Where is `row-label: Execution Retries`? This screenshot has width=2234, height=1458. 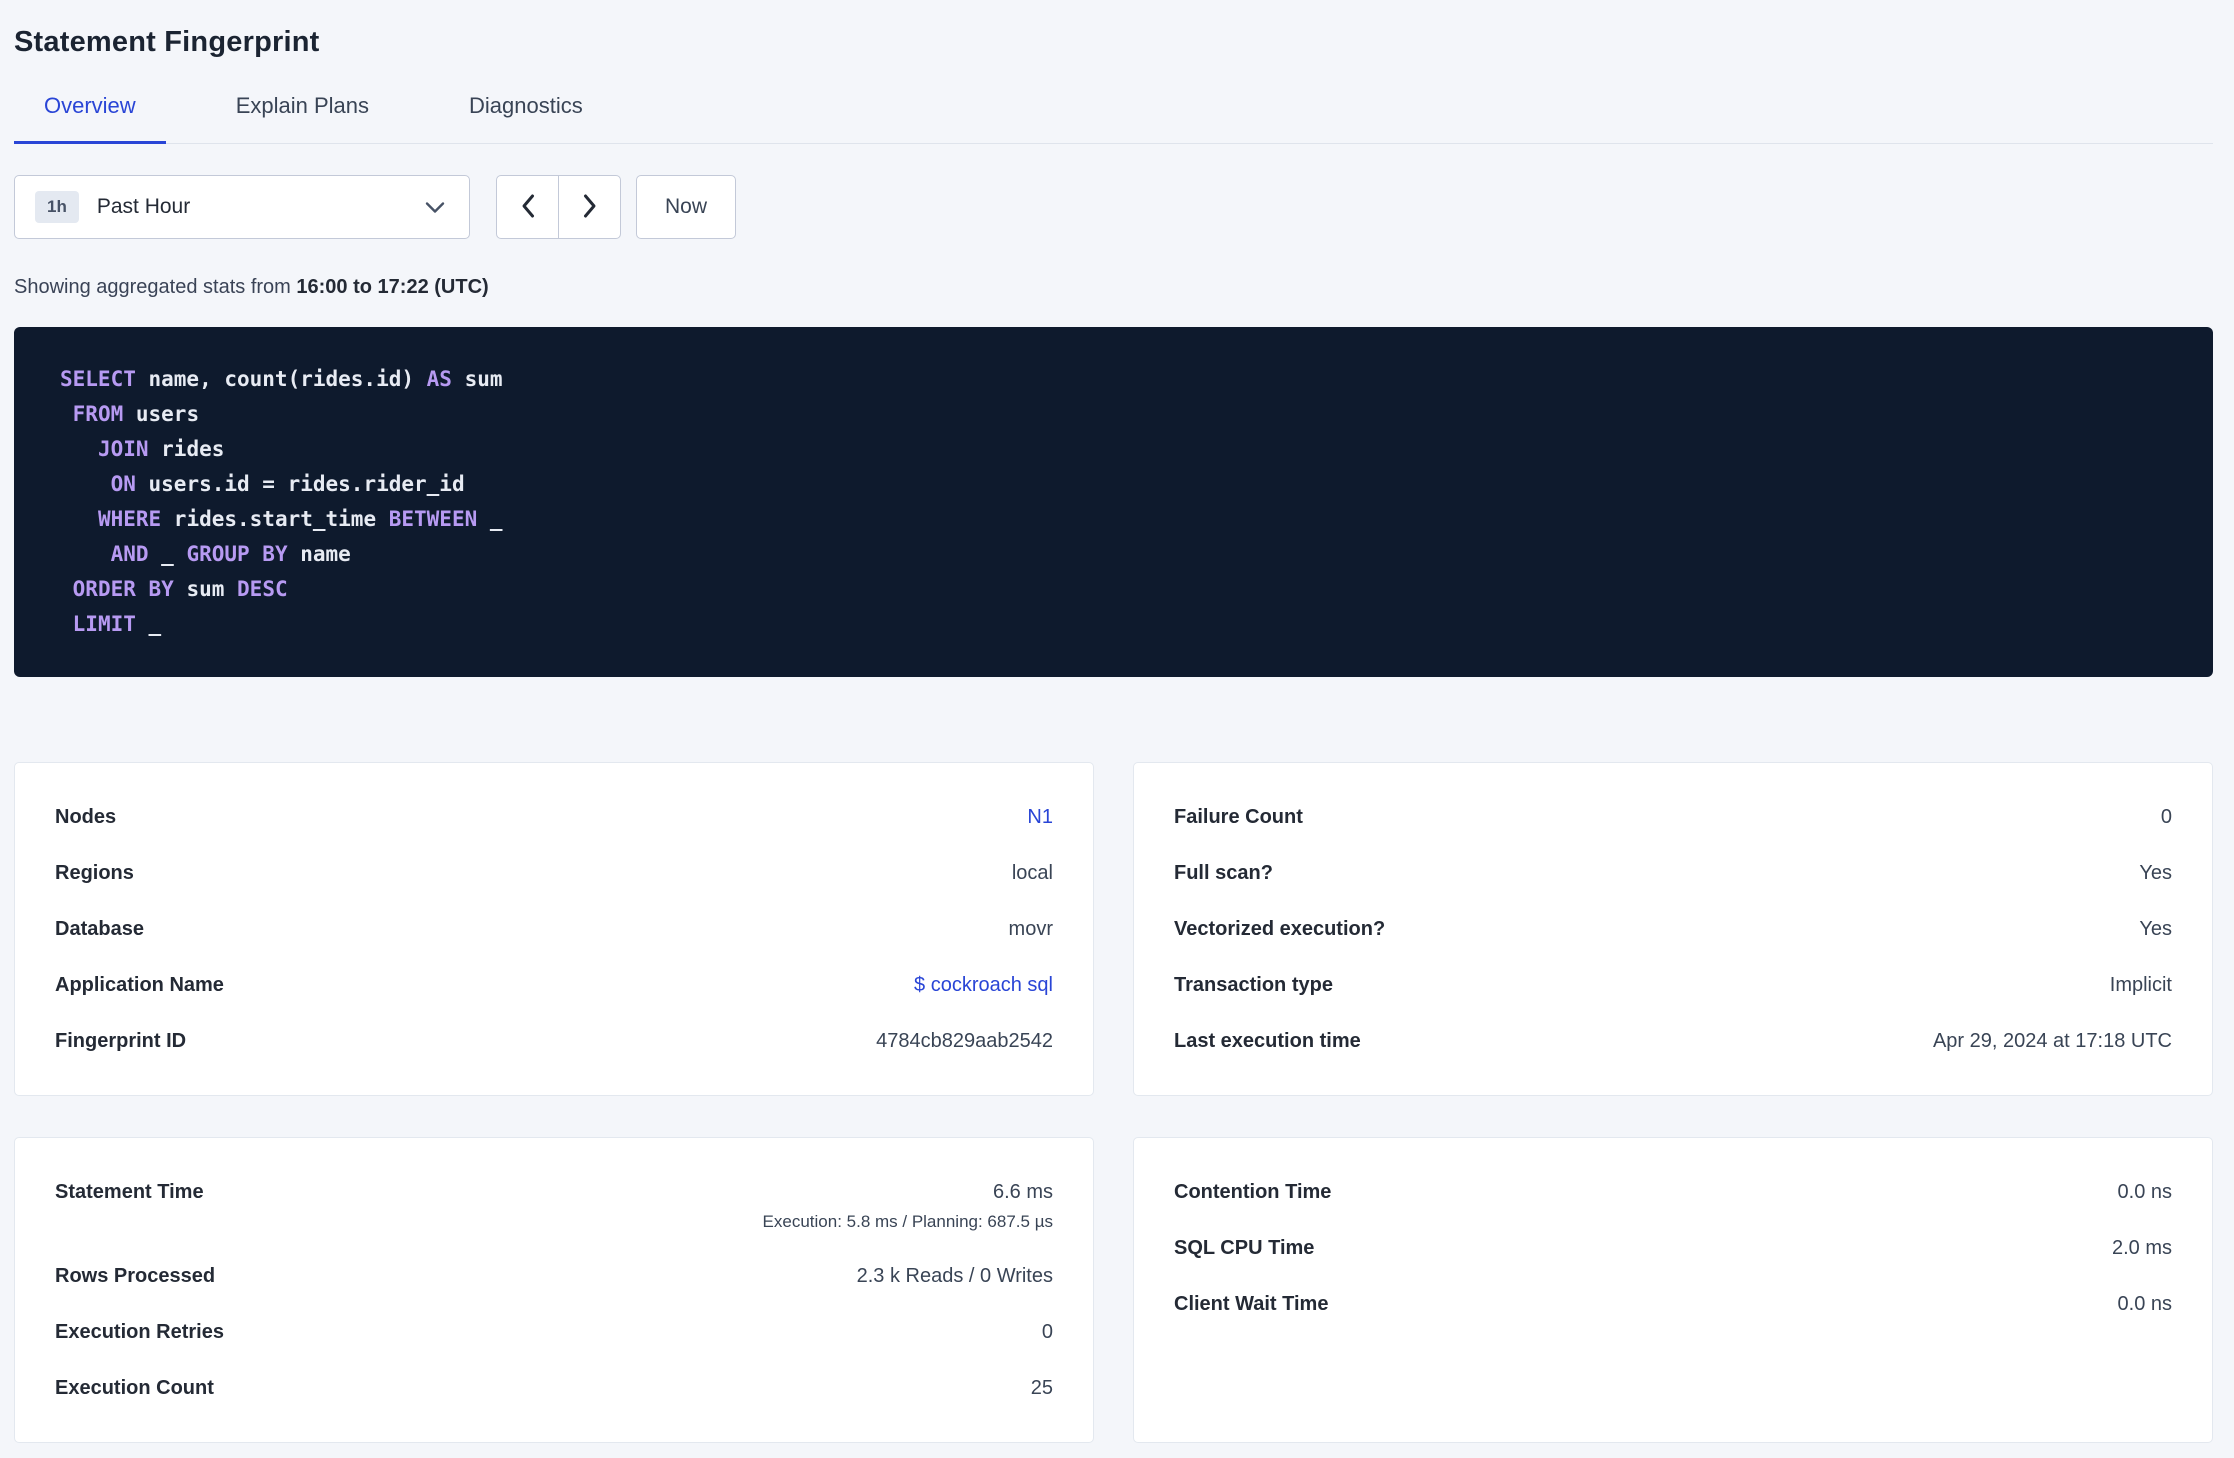
row-label: Execution Retries is located at coordinates (139, 1332).